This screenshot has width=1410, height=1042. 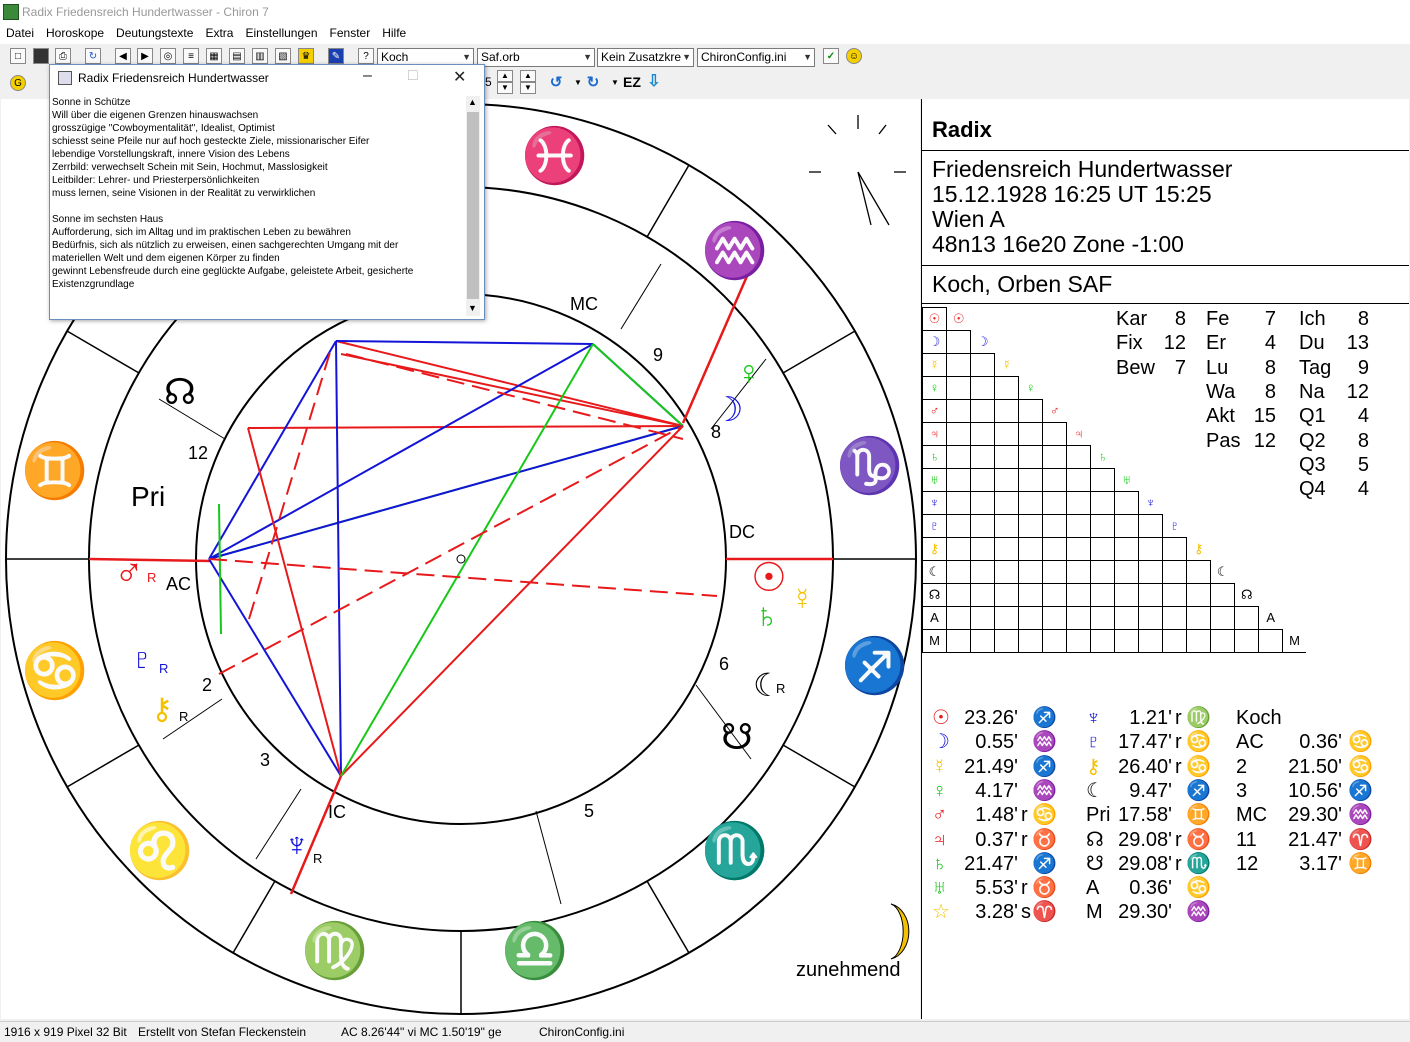 I want to click on position-value: 17.58', so click(x=1145, y=815).